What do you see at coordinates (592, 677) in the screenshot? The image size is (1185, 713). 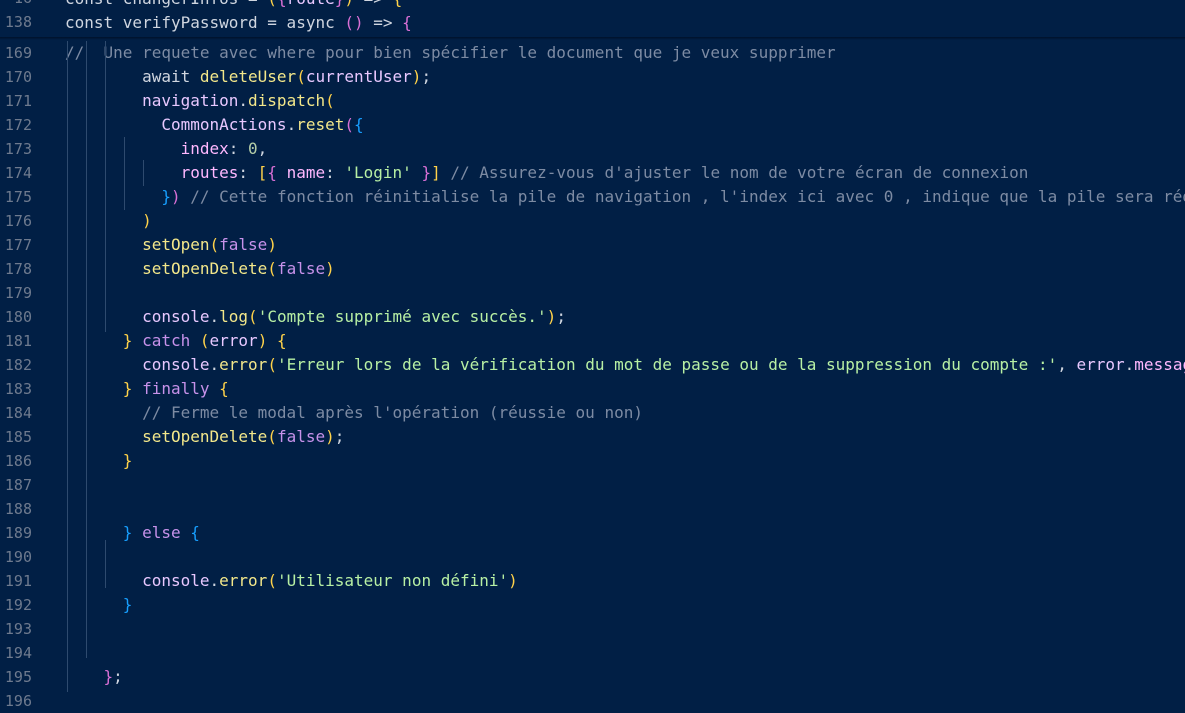 I see `code-line: 195 };` at bounding box center [592, 677].